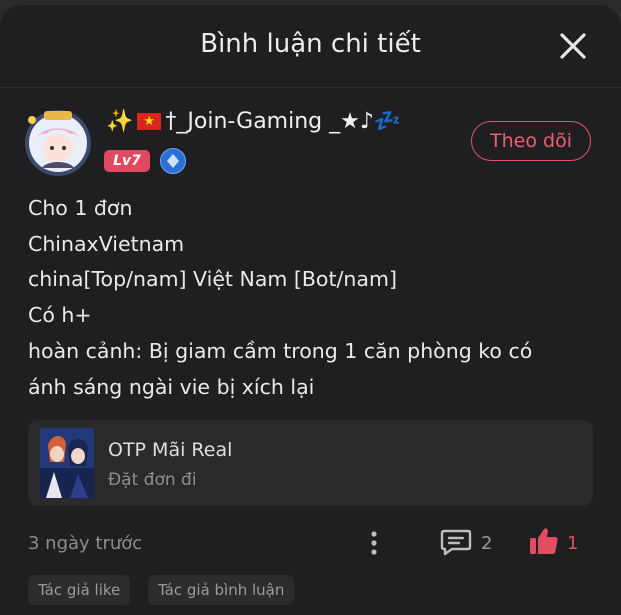 This screenshot has width=621, height=615. What do you see at coordinates (310, 87) in the screenshot?
I see `header-divider` at bounding box center [310, 87].